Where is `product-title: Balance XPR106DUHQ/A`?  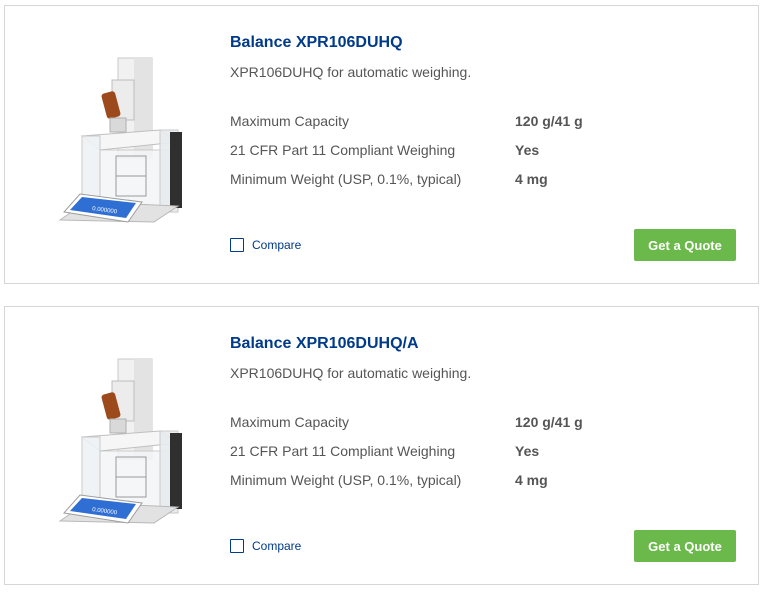 product-title: Balance XPR106DUHQ/A is located at coordinates (324, 344).